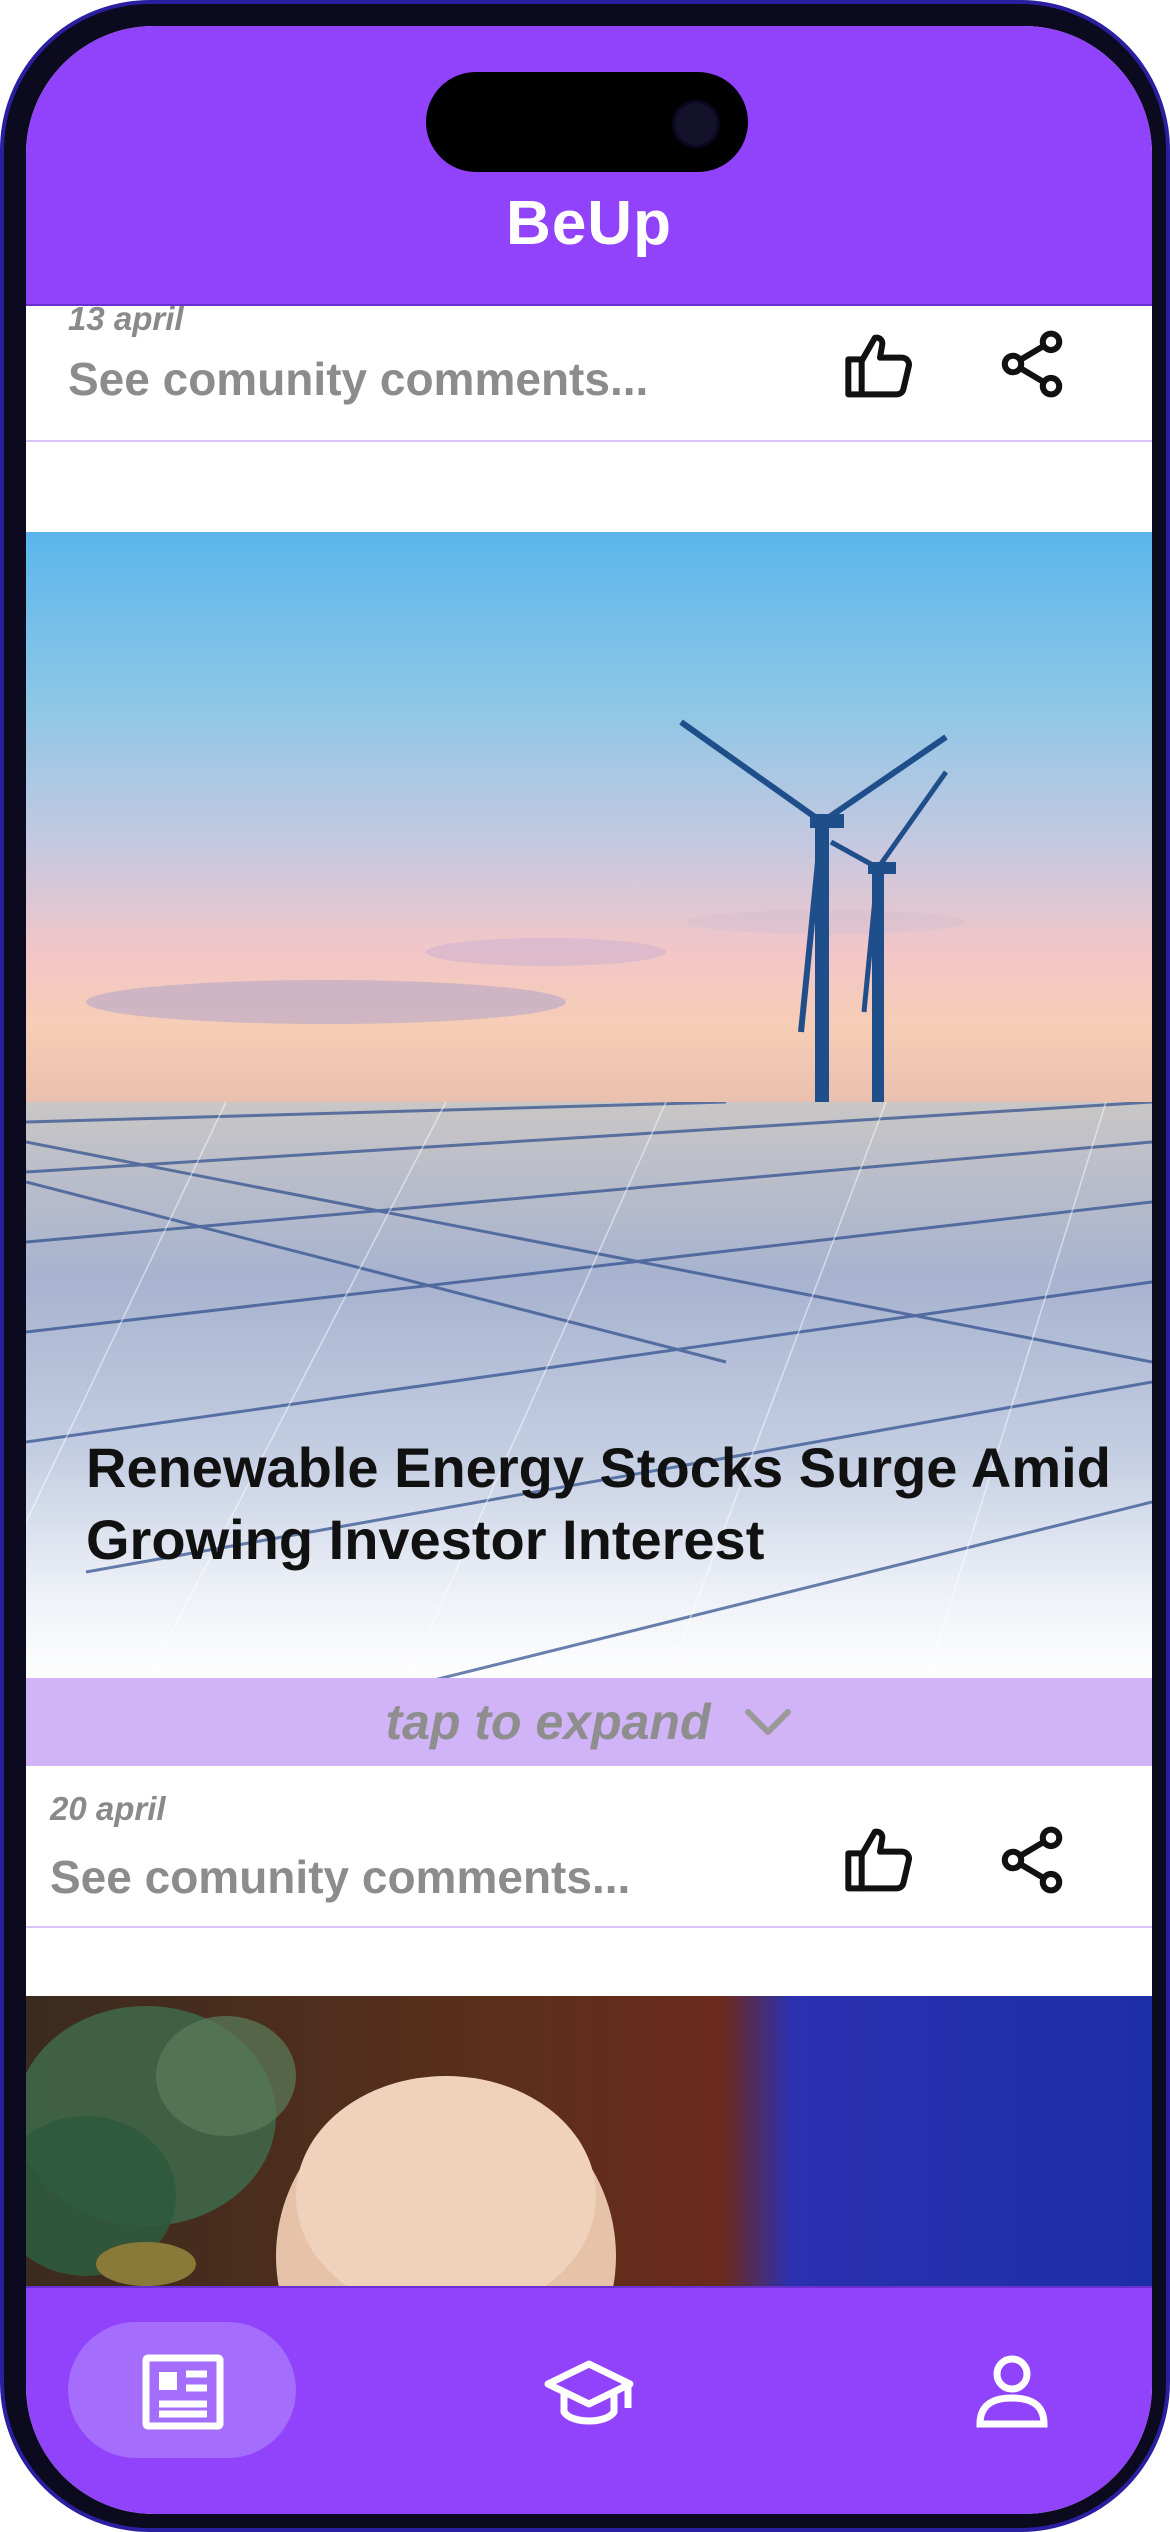 The image size is (1170, 2532). Describe the element at coordinates (548, 1722) in the screenshot. I see `expand-label: tap to expand` at that location.